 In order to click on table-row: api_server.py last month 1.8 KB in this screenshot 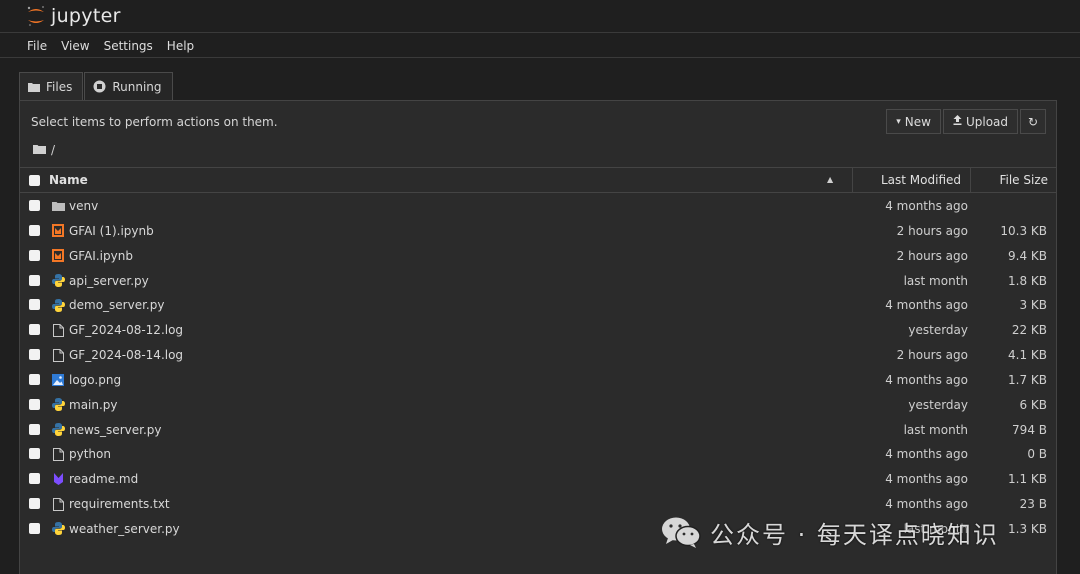, I will do `click(538, 281)`.